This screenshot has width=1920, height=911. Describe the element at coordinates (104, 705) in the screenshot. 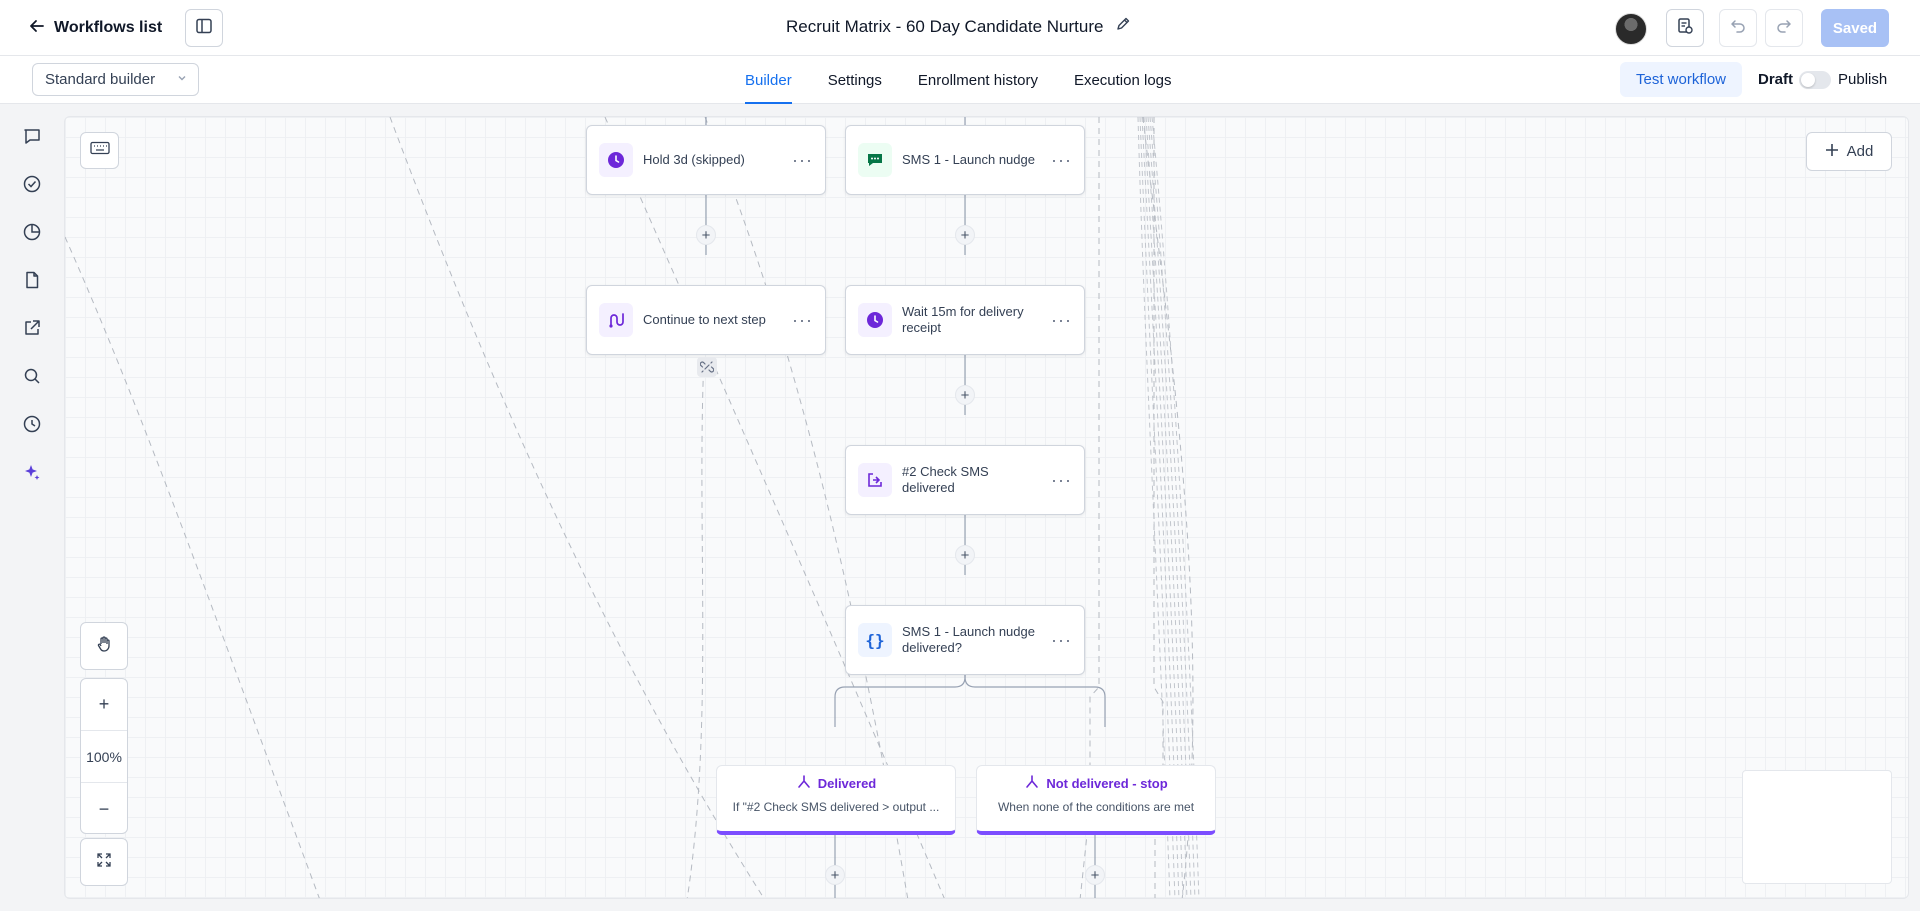

I see `zoom-in-button: +` at that location.